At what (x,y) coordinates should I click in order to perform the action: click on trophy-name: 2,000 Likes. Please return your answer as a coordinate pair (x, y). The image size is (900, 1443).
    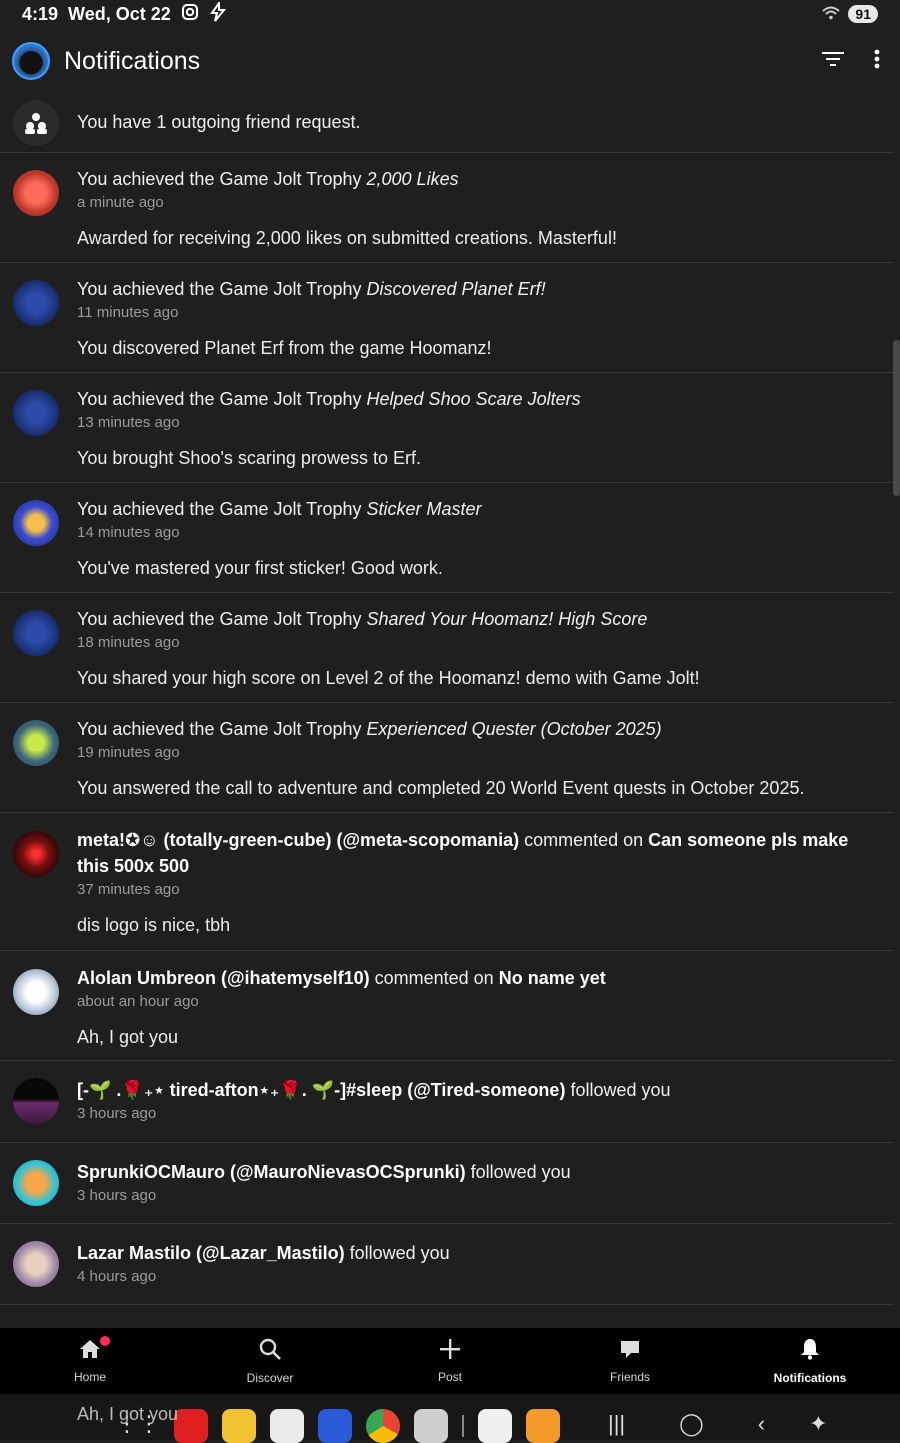
    Looking at the image, I should click on (412, 179).